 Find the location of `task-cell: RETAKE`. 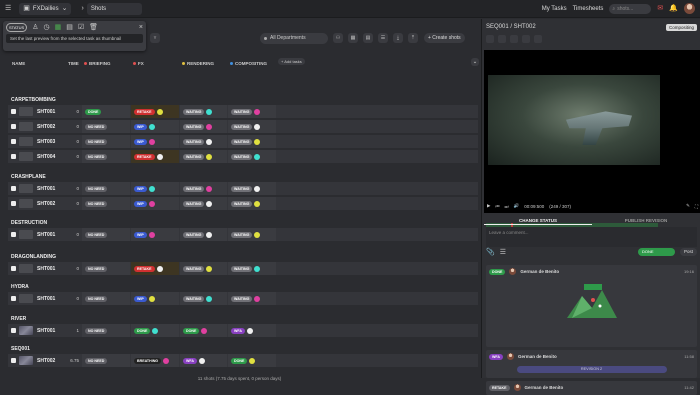

task-cell: RETAKE is located at coordinates (155, 156).